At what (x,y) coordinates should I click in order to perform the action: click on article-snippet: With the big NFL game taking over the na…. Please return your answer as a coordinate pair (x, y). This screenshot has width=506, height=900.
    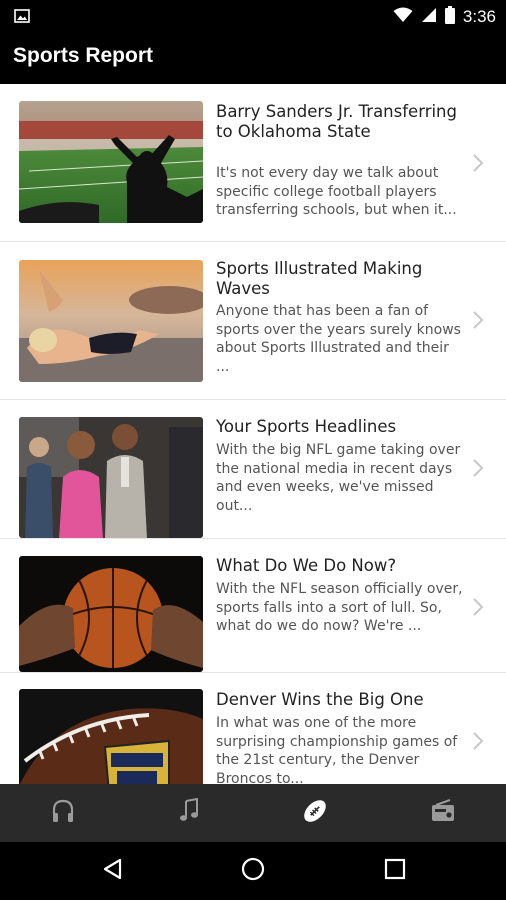
    Looking at the image, I should click on (338, 478).